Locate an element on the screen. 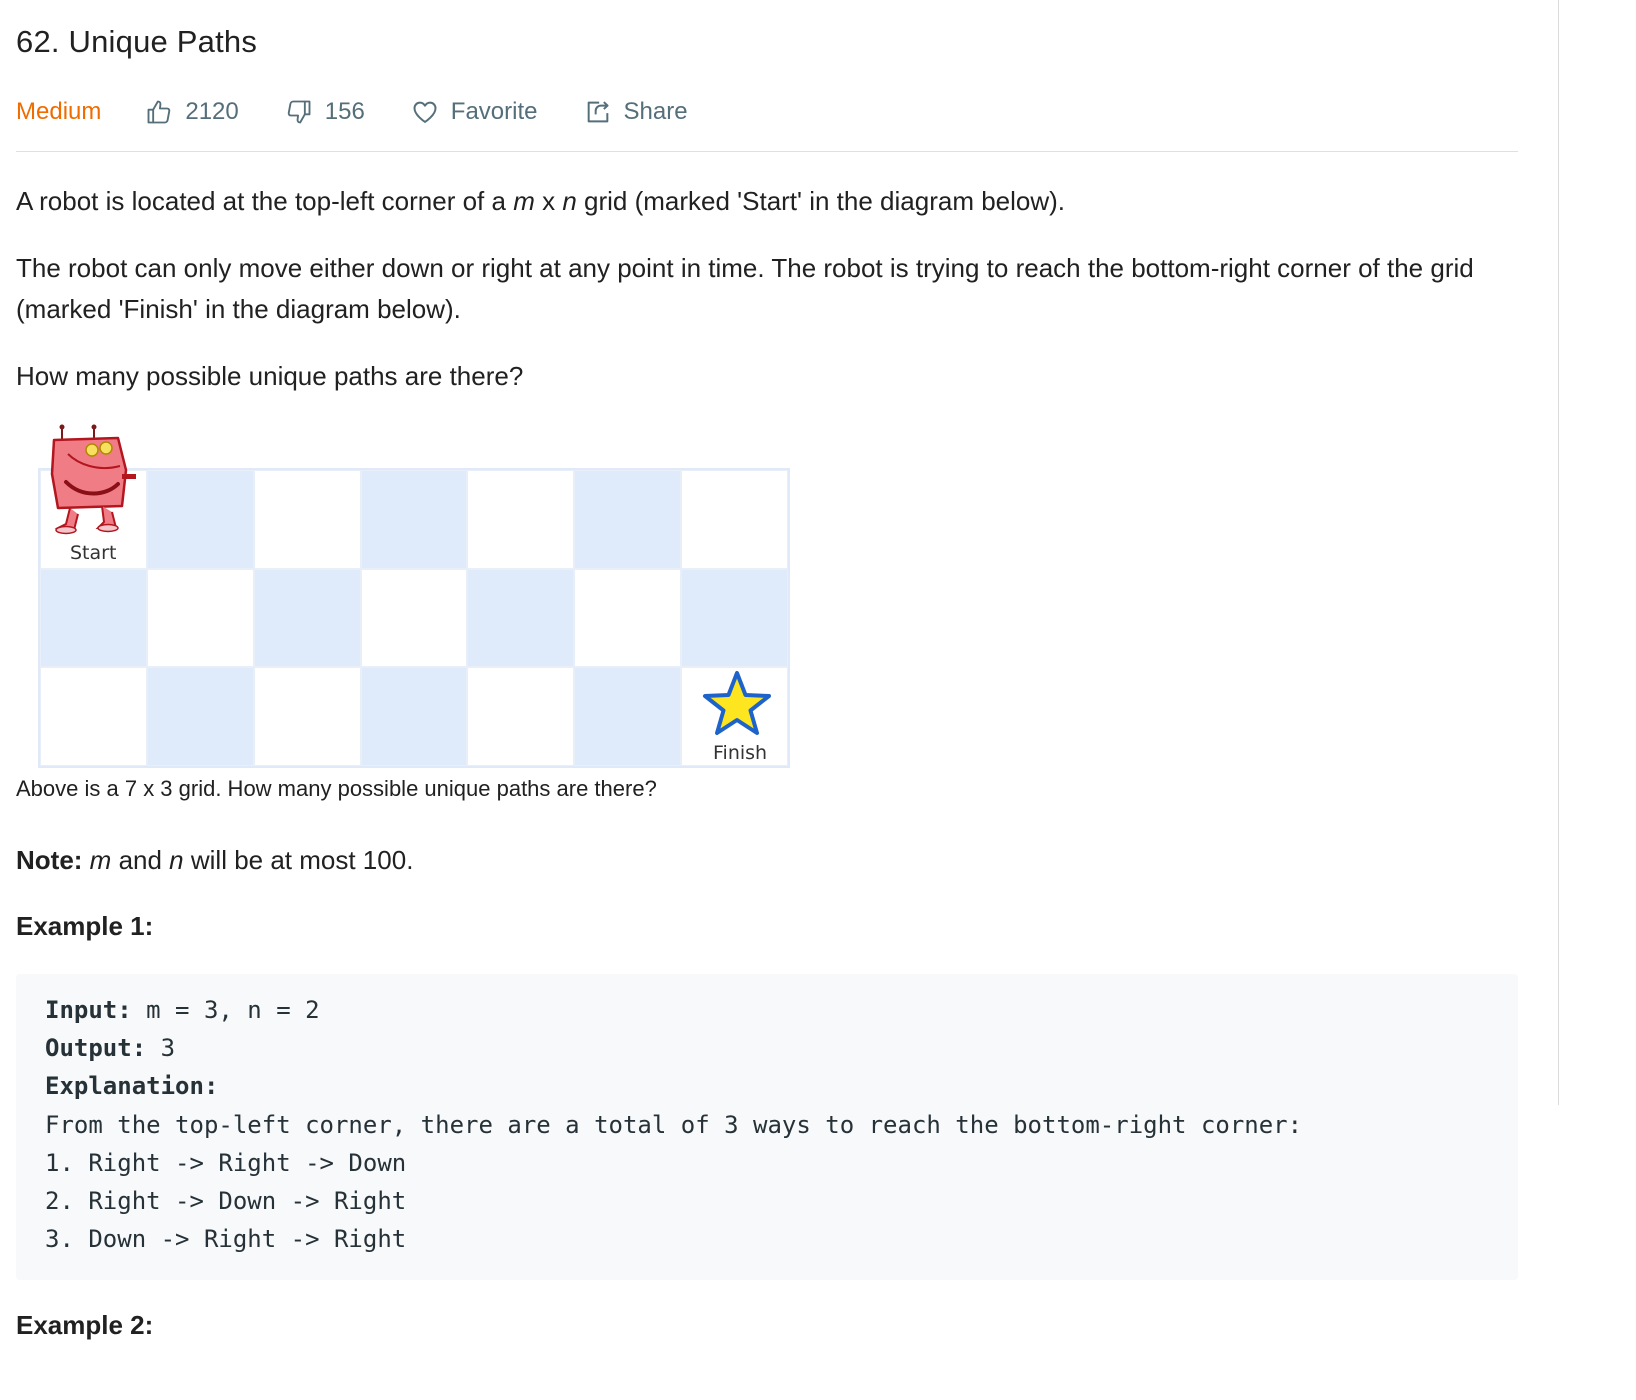  problem-actions-bar: Medium 2120 156 Favorite Share is located at coordinates (375, 112).